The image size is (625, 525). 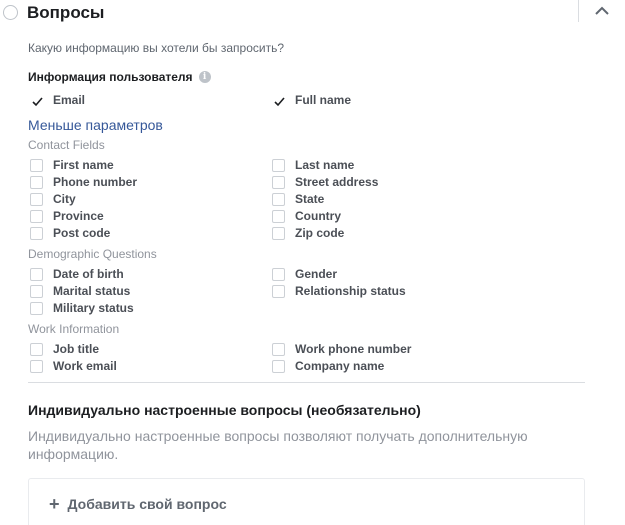 What do you see at coordinates (69, 100) in the screenshot?
I see `checkbox-label: Email` at bounding box center [69, 100].